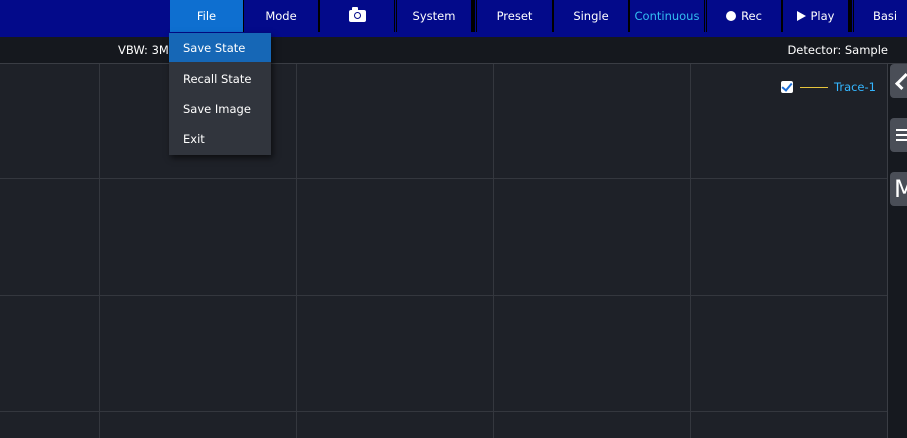 The image size is (907, 438). I want to click on screenshot-button, so click(357, 16).